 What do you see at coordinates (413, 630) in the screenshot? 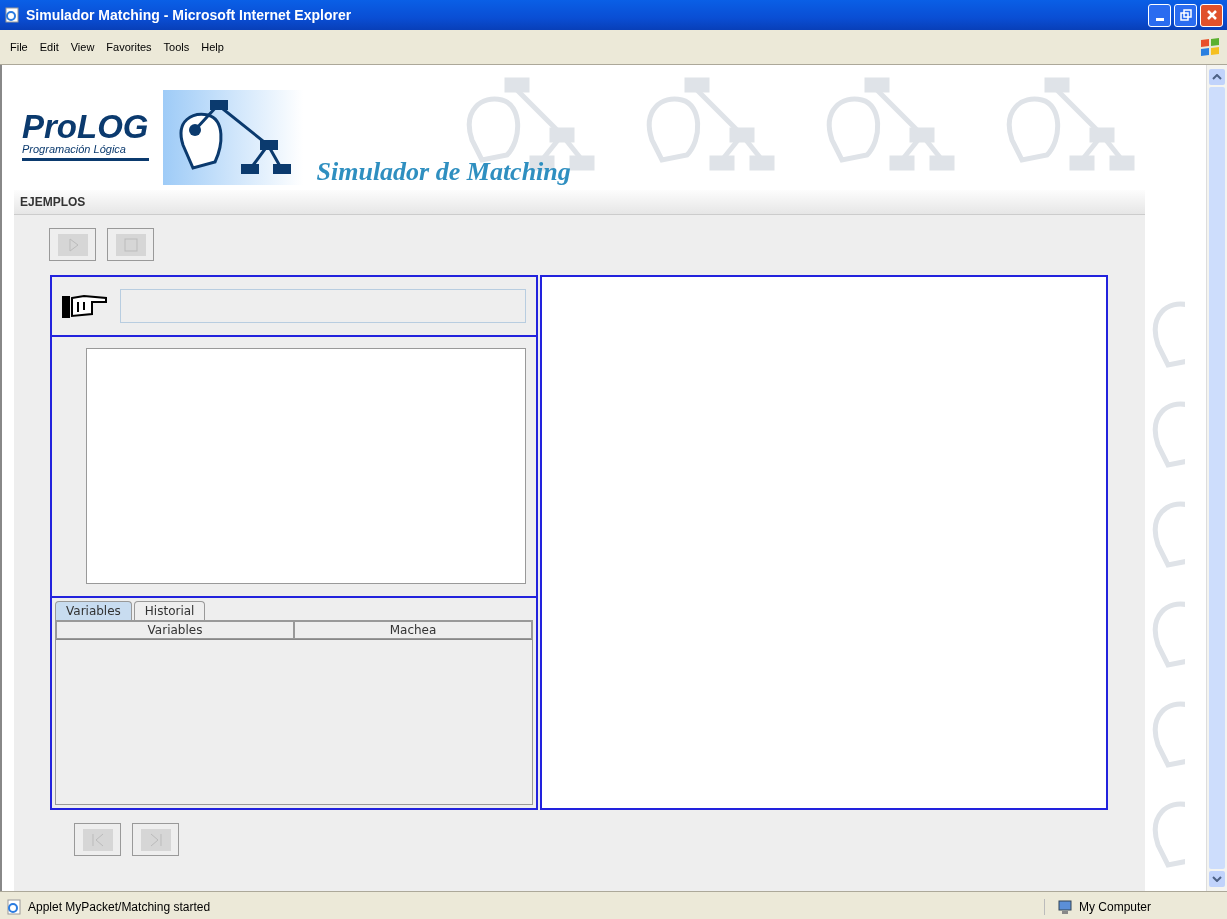
I see `column-header: Machea` at bounding box center [413, 630].